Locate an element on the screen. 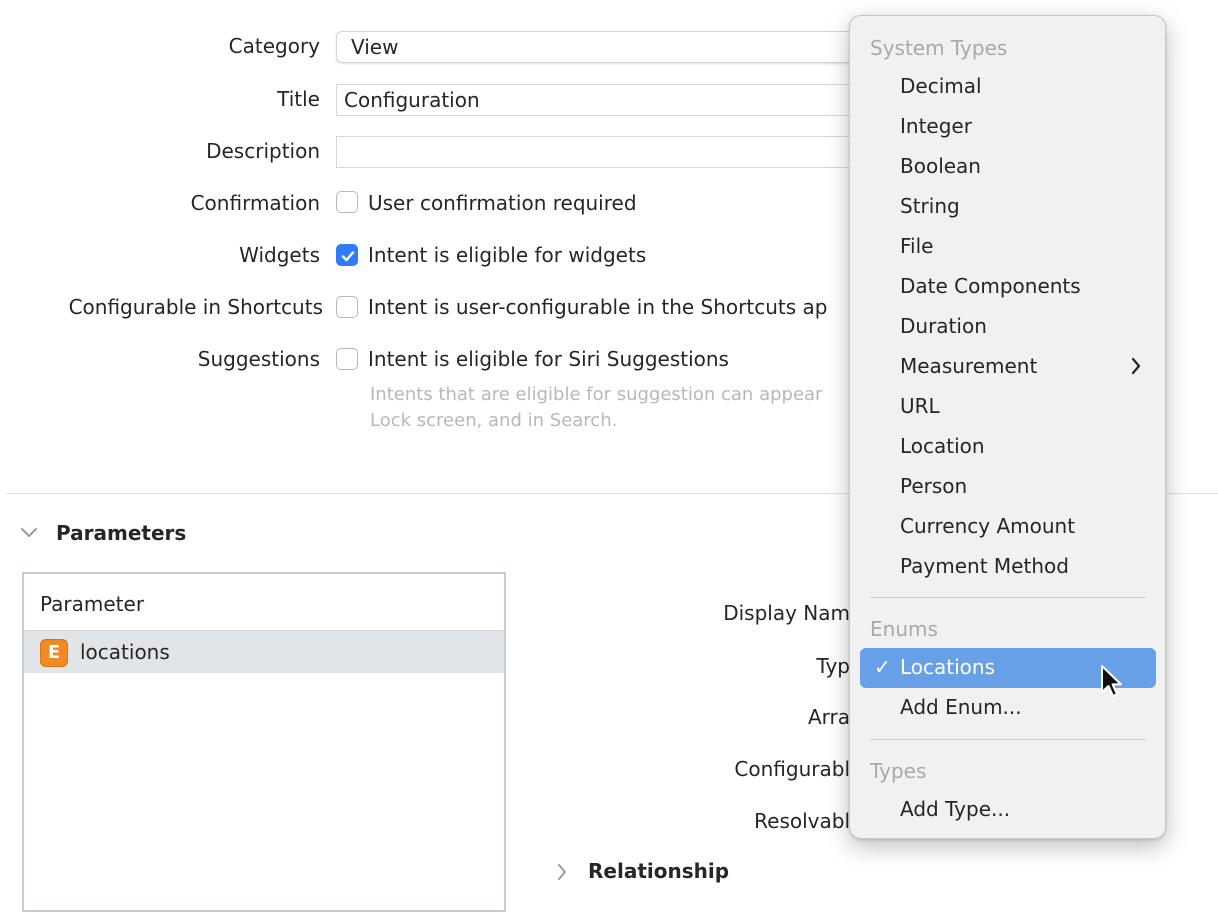  confirmation-label: Confirmation is located at coordinates (255, 203).